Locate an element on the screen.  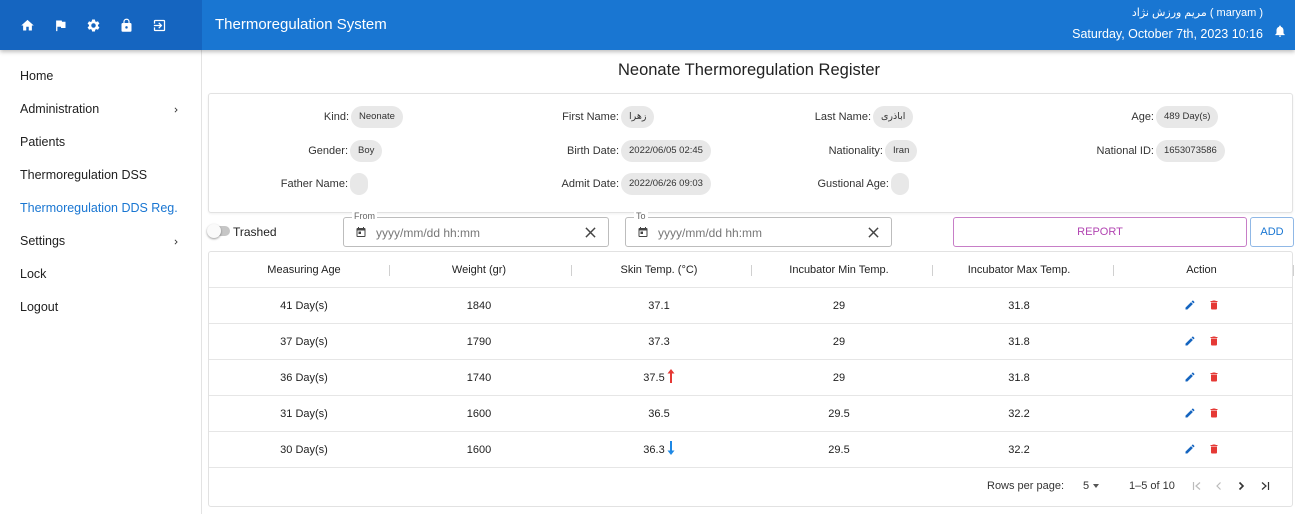
skin-temp-value: 37.1 is located at coordinates (659, 306).